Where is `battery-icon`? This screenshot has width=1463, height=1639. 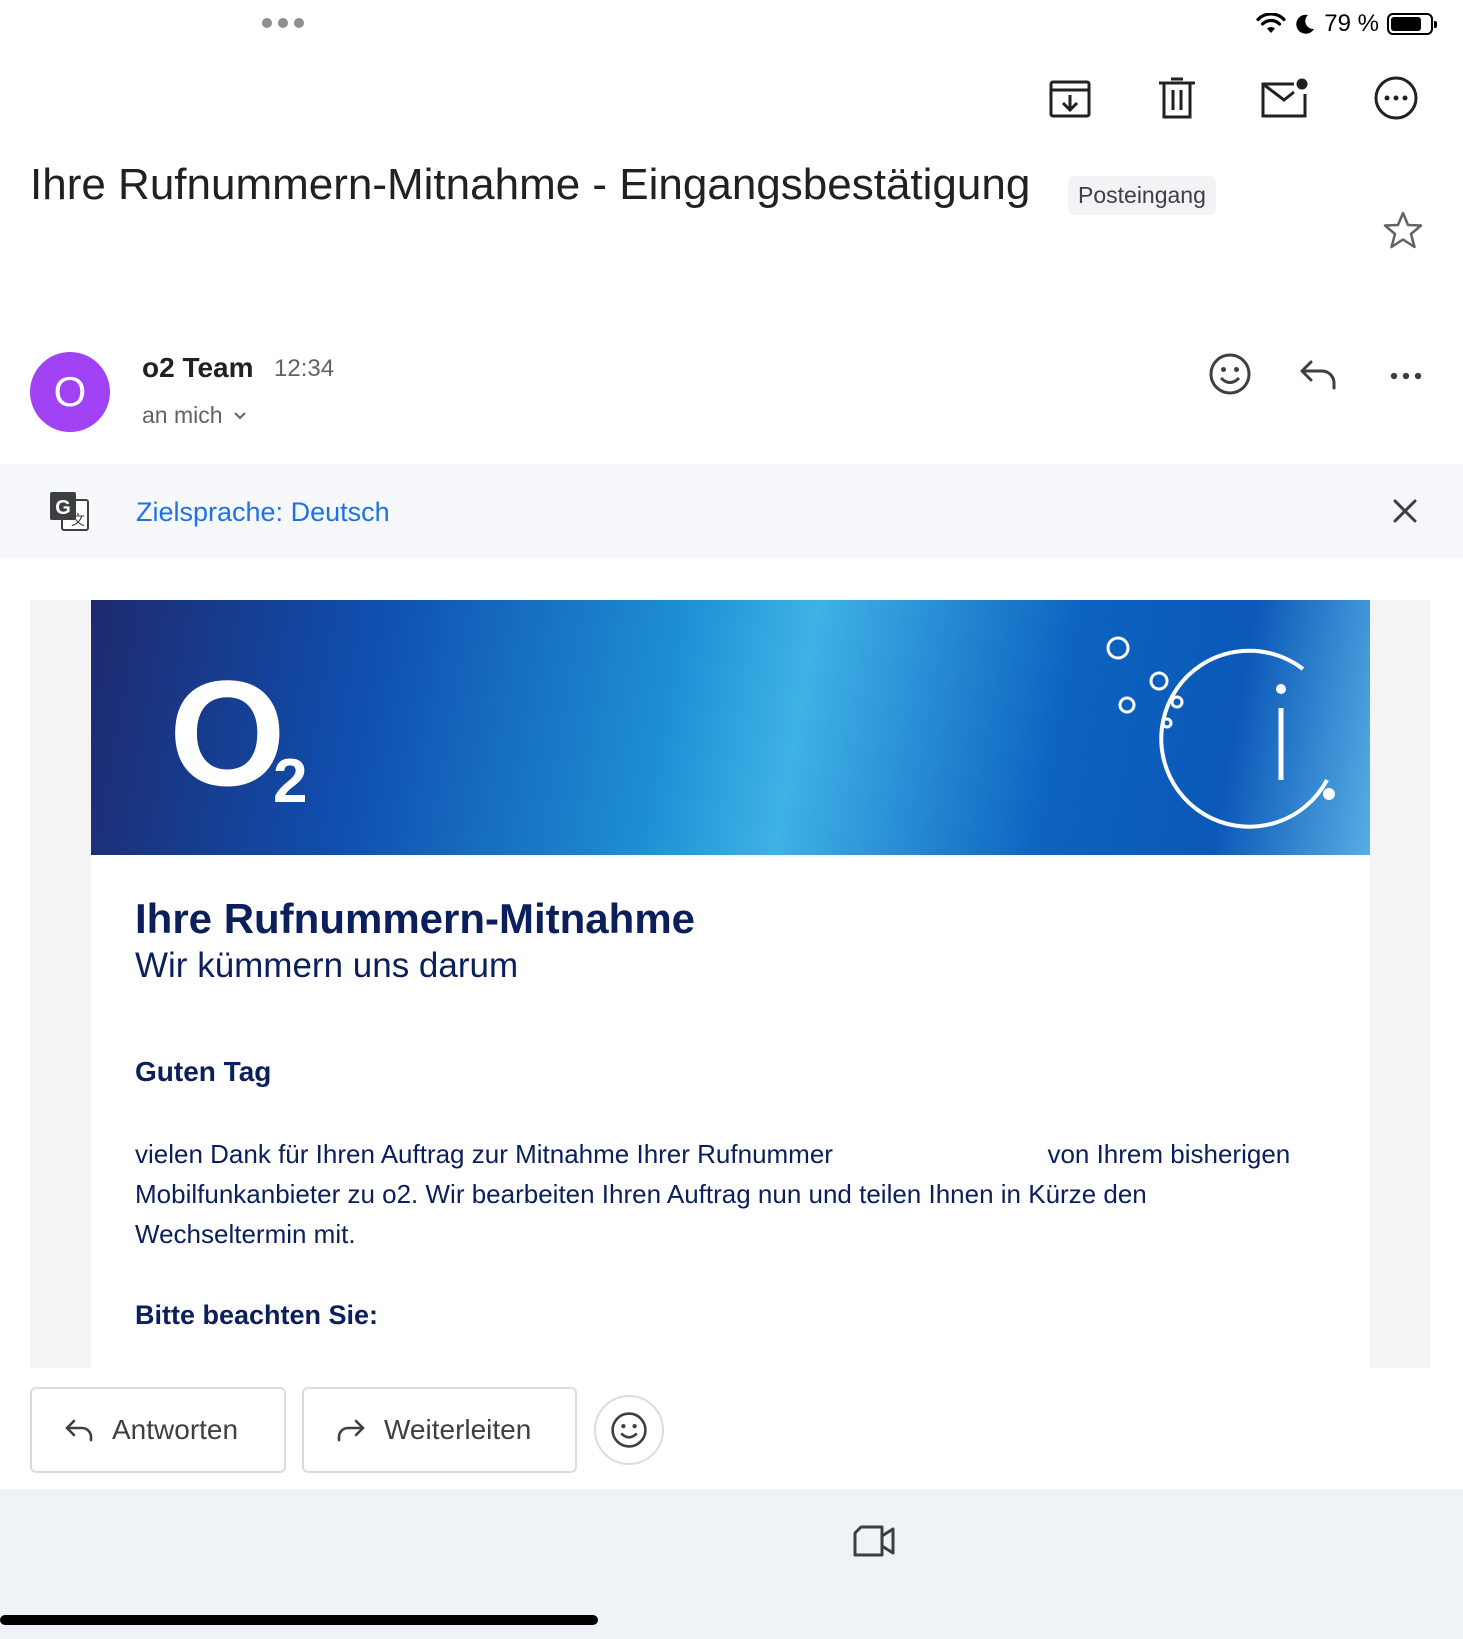
battery-icon is located at coordinates (1412, 24).